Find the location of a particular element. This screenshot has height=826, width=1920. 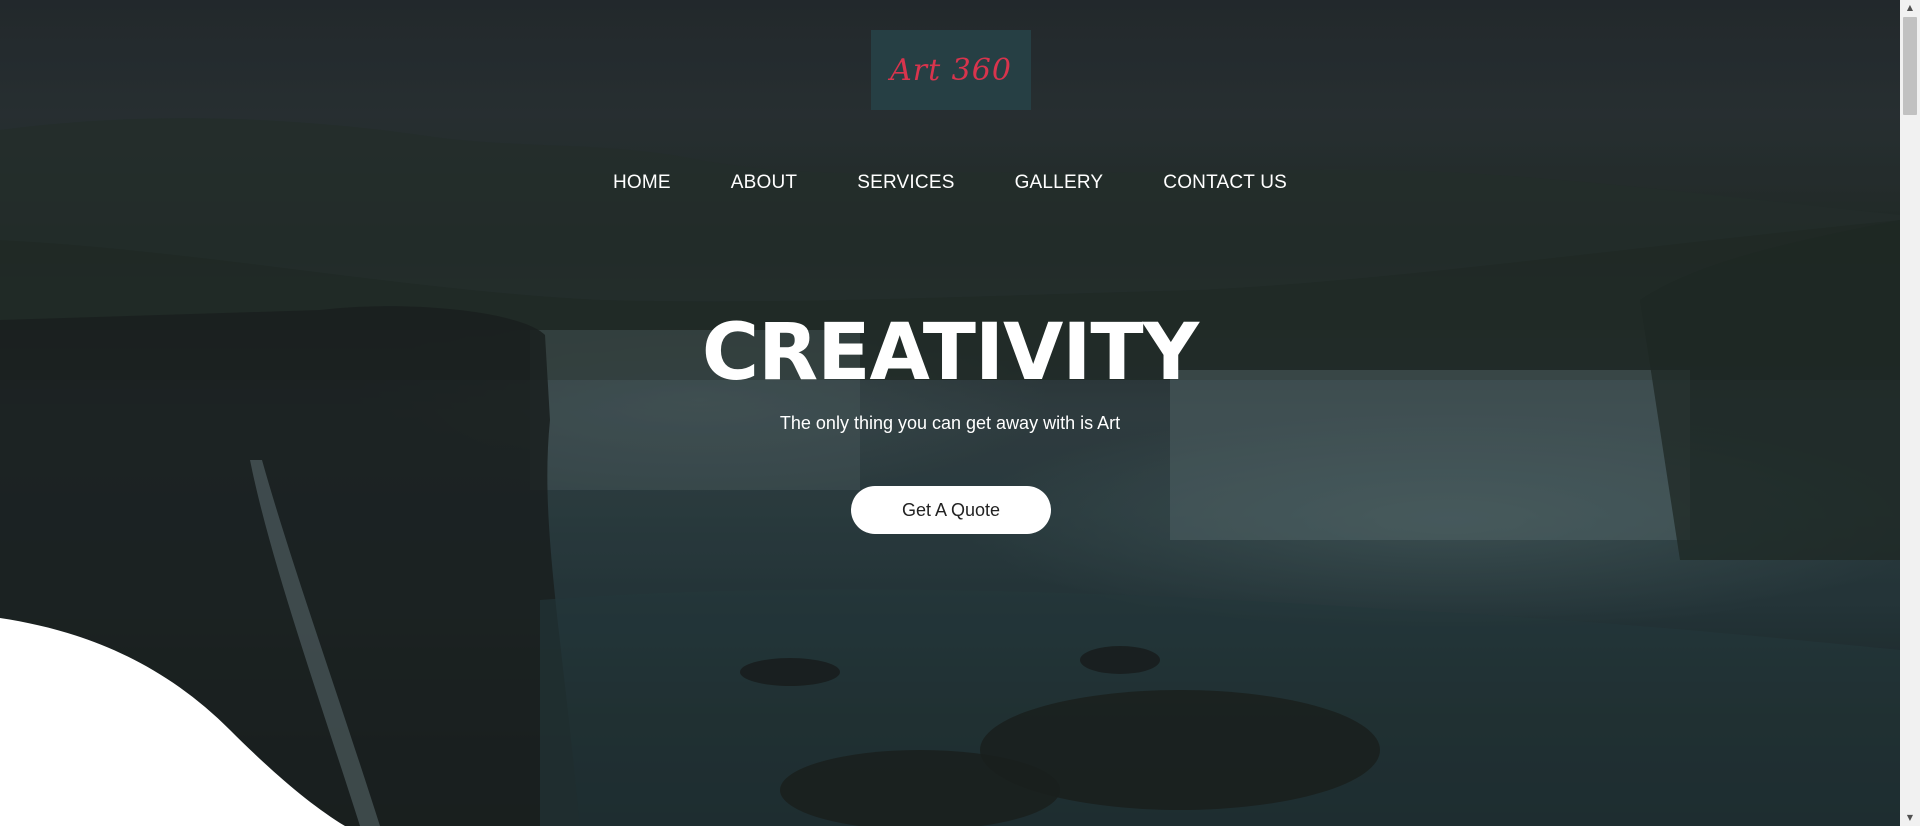

page-scrollbar: ▲ ▼ is located at coordinates (1910, 413).